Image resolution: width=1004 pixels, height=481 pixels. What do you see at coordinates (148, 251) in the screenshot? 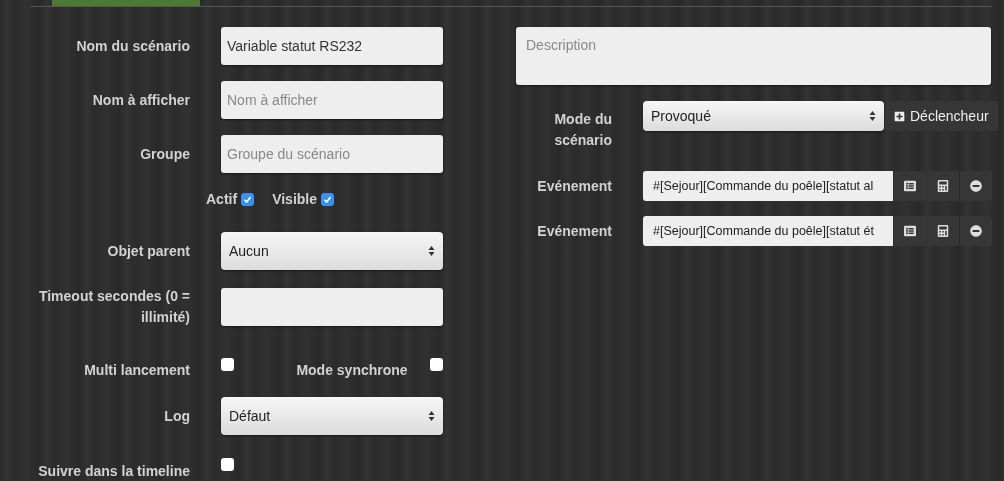
I see `field-label: Objet parent` at bounding box center [148, 251].